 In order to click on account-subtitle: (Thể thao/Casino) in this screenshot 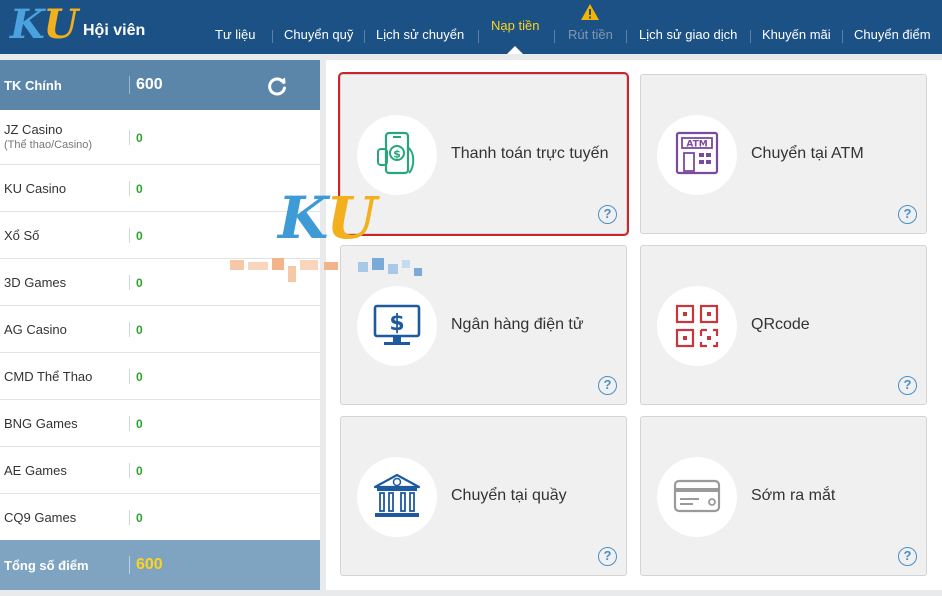, I will do `click(48, 145)`.